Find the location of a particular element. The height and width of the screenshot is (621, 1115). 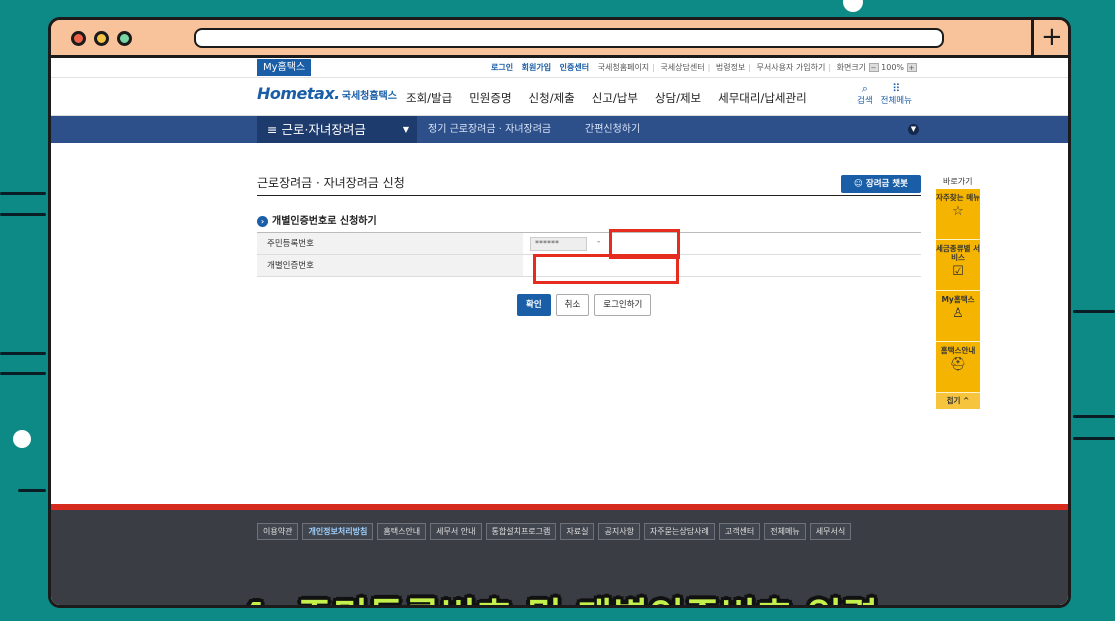

minimize-window-icon is located at coordinates (101, 38).